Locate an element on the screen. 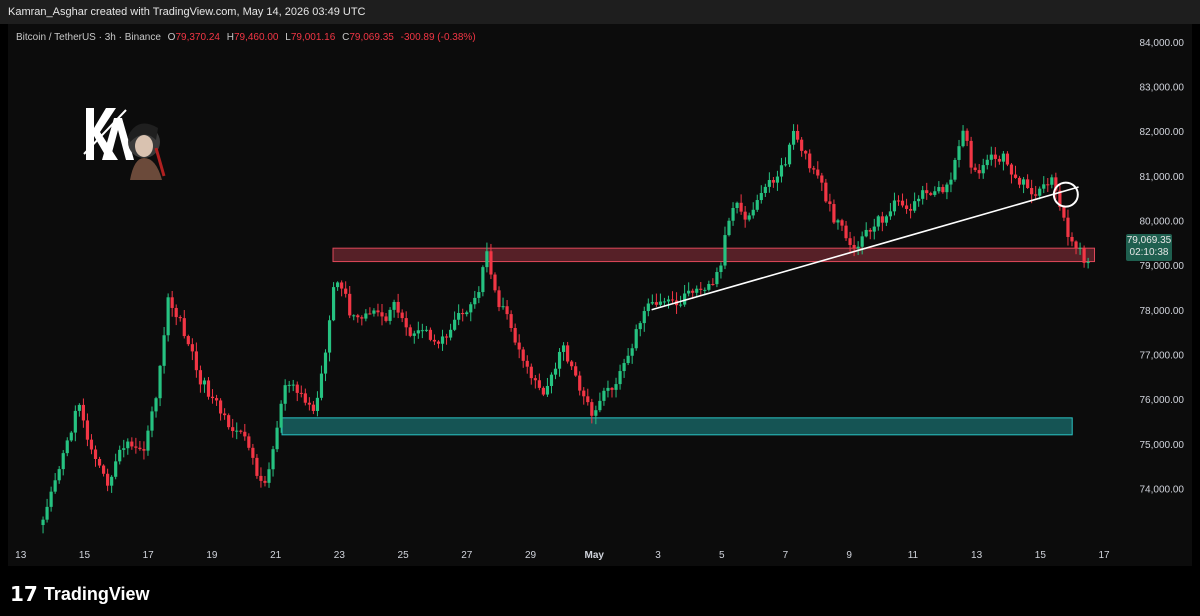 The image size is (1200, 616). time-tick-label: 29 is located at coordinates (531, 555).